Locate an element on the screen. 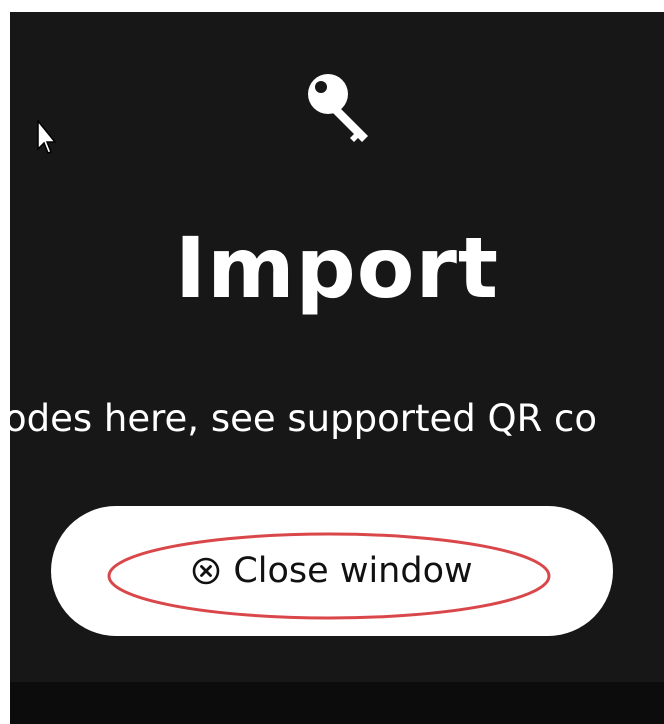 The width and height of the screenshot is (664, 724). import-instructions: odes here, see supported QR co is located at coordinates (304, 418).